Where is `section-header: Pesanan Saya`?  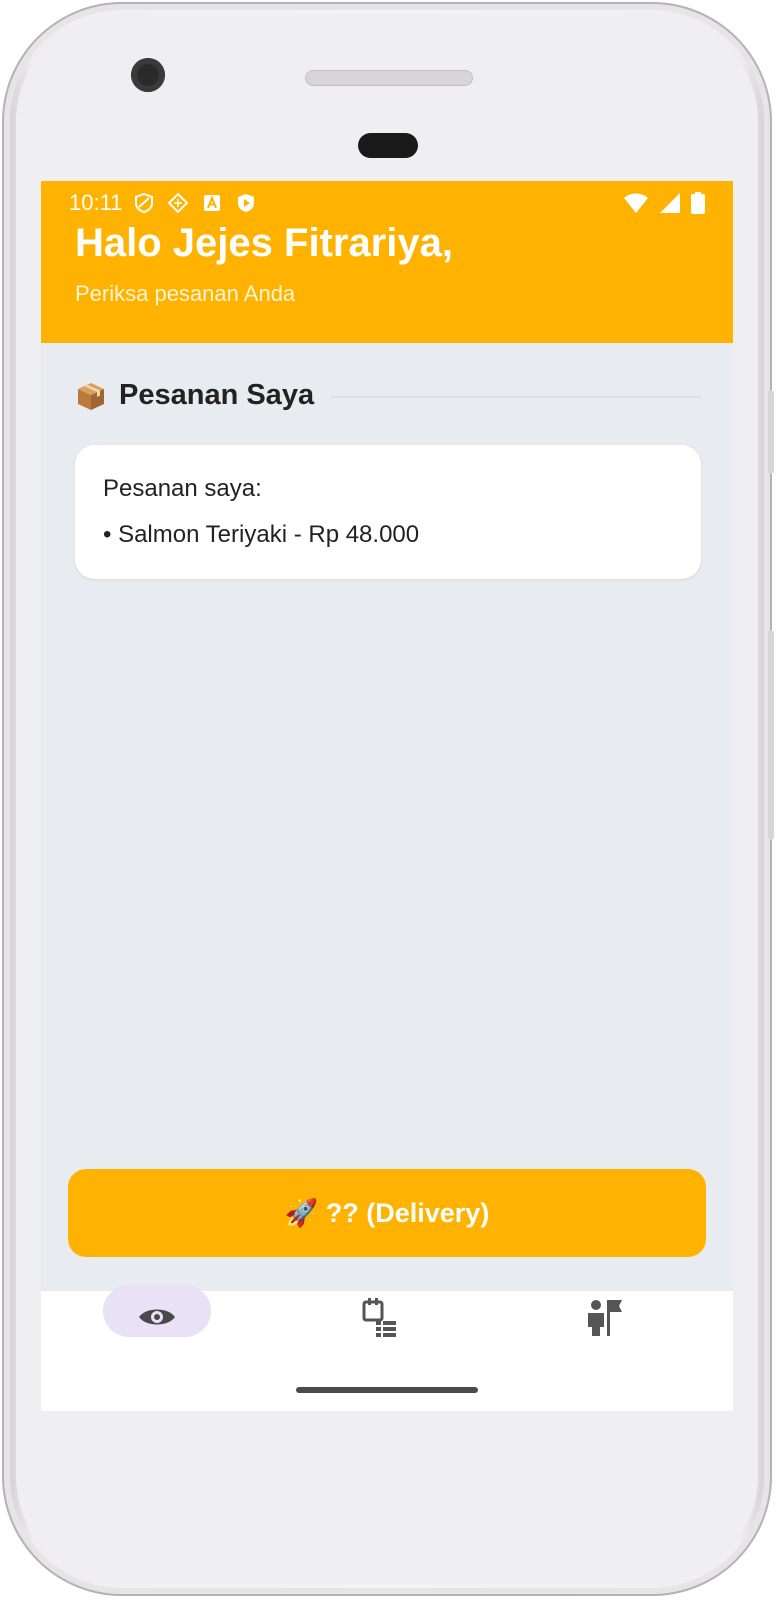
section-header: Pesanan Saya is located at coordinates (194, 395).